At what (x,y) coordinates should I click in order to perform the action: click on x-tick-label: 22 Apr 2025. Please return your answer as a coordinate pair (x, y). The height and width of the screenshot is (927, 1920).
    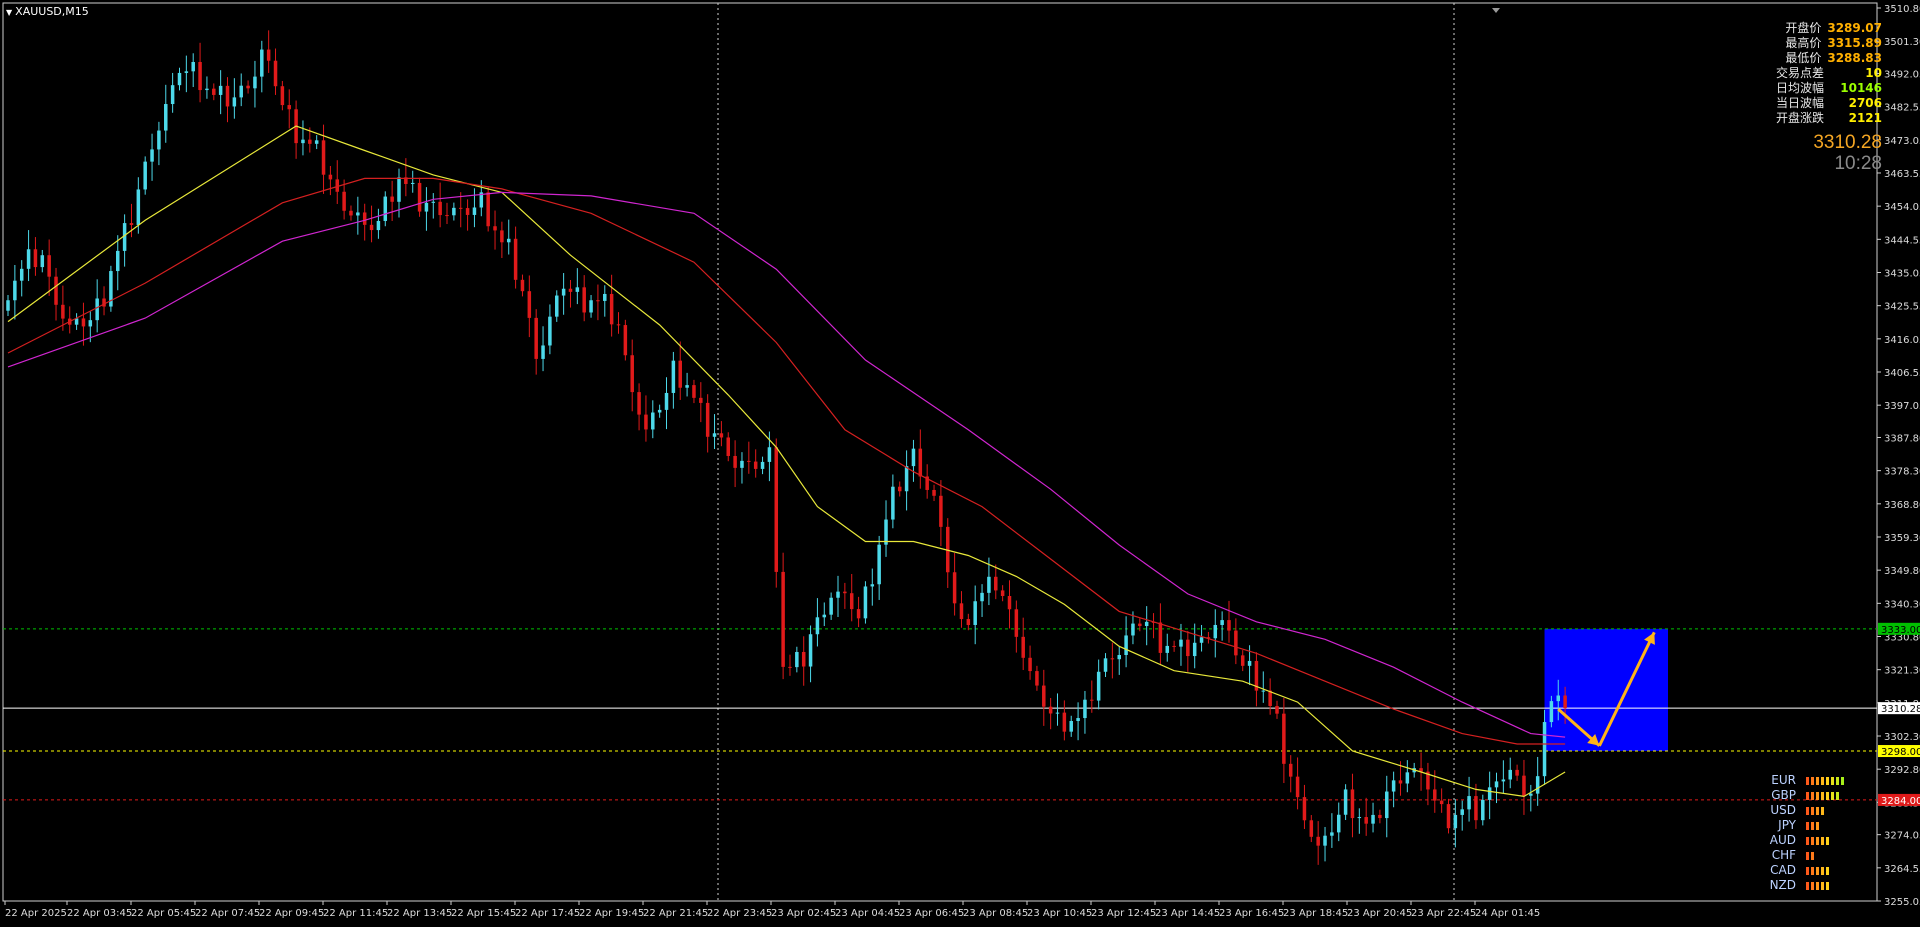
    Looking at the image, I should click on (36, 913).